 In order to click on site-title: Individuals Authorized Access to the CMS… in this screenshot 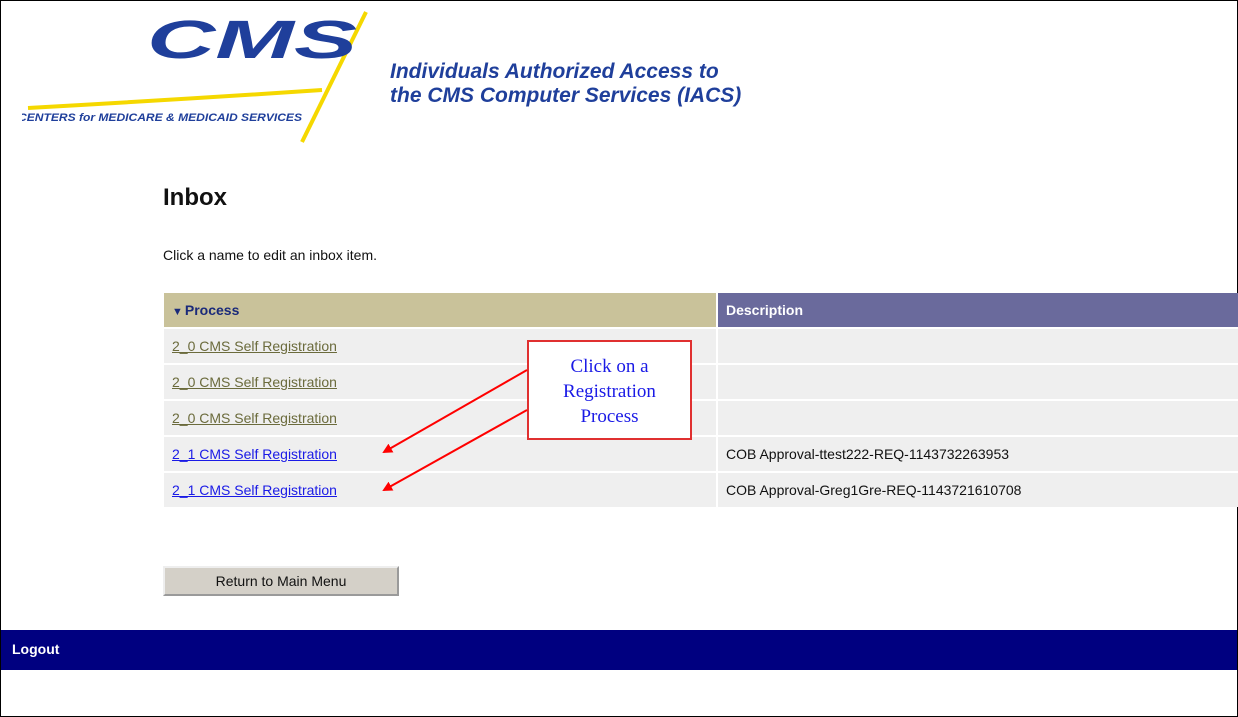, I will do `click(565, 84)`.